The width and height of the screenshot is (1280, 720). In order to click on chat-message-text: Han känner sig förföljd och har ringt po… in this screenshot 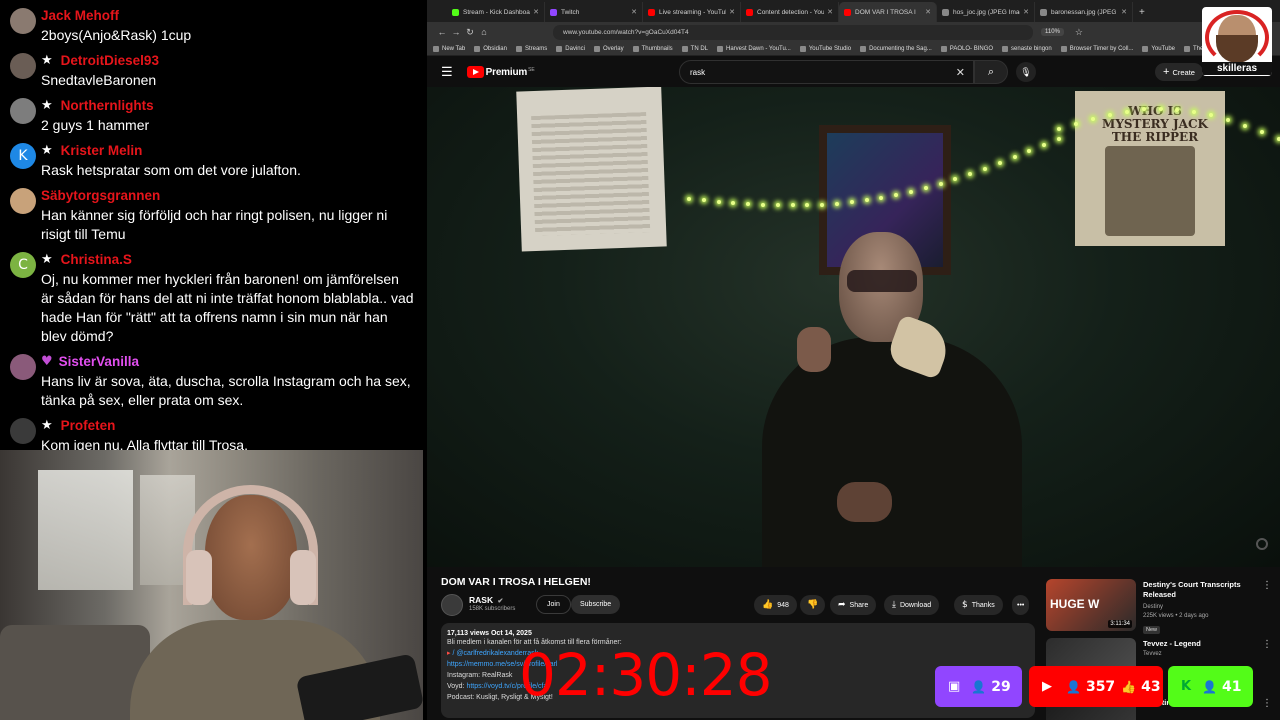, I will do `click(214, 224)`.